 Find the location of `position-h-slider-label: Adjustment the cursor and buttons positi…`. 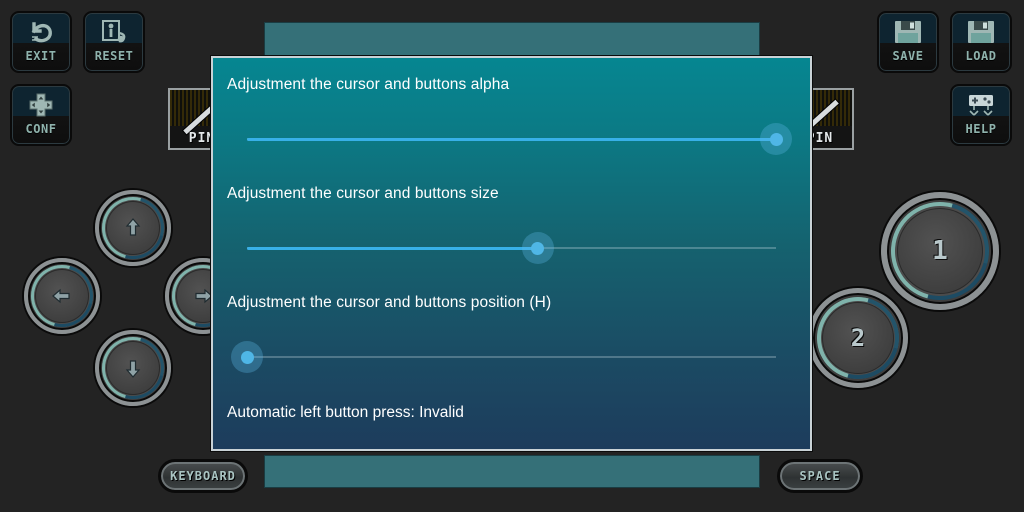

position-h-slider-label: Adjustment the cursor and buttons positi… is located at coordinates (389, 302).